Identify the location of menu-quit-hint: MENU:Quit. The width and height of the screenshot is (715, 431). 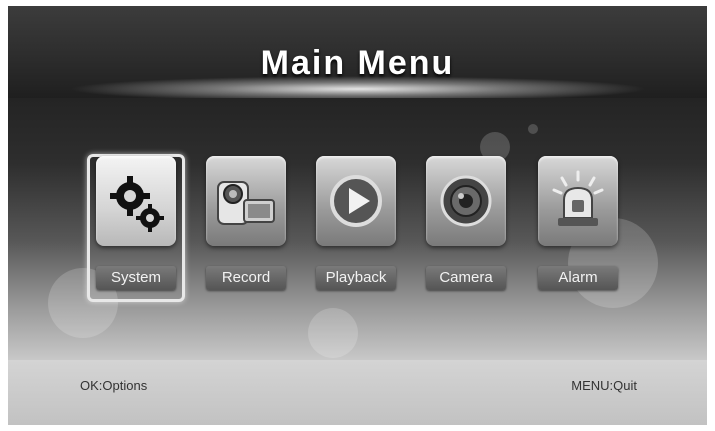
(604, 385).